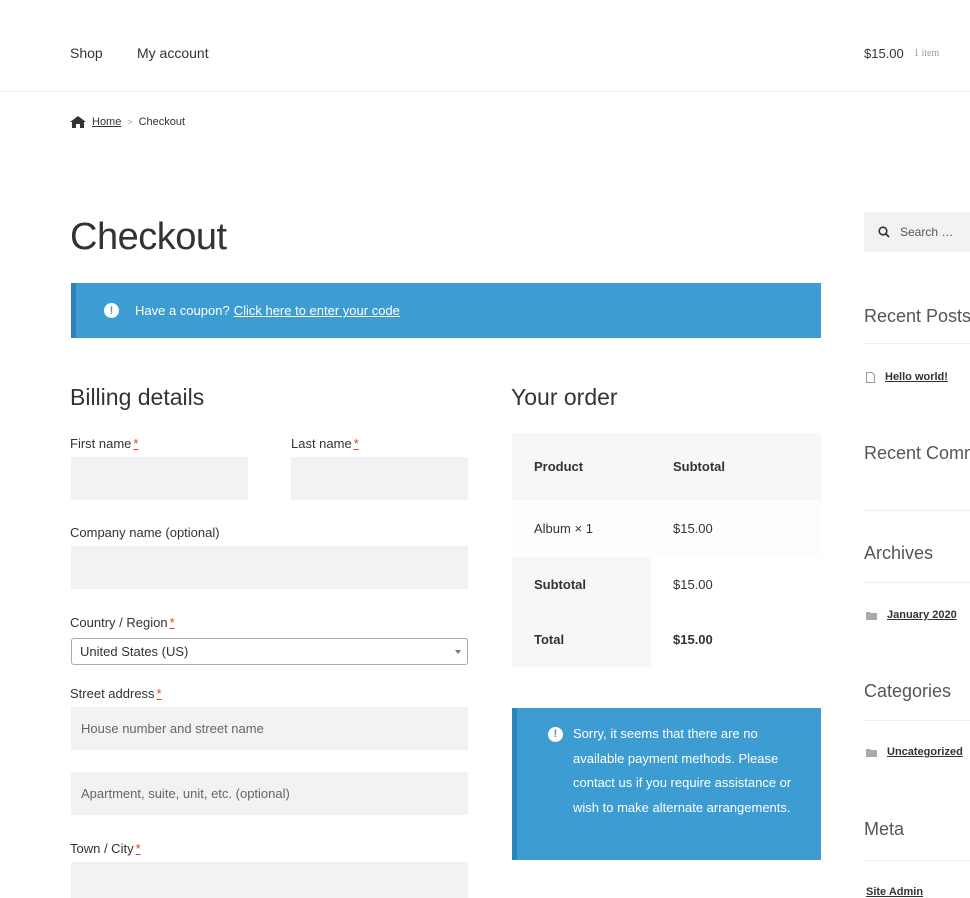  Describe the element at coordinates (884, 53) in the screenshot. I see `cart-total: $15.00` at that location.